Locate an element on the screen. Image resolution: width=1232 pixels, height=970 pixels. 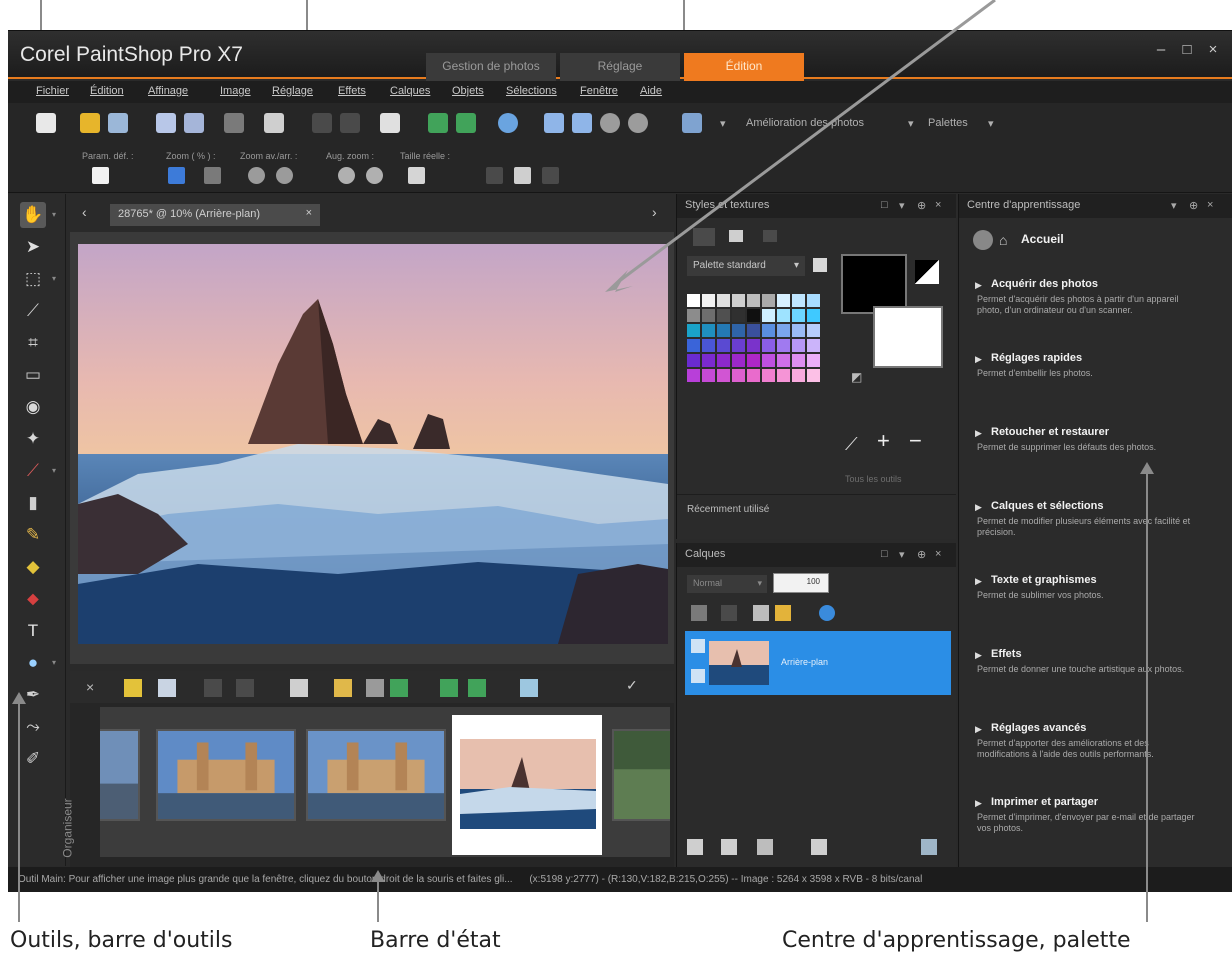
home-icon: ⌂ is located at coordinates (1003, 240).